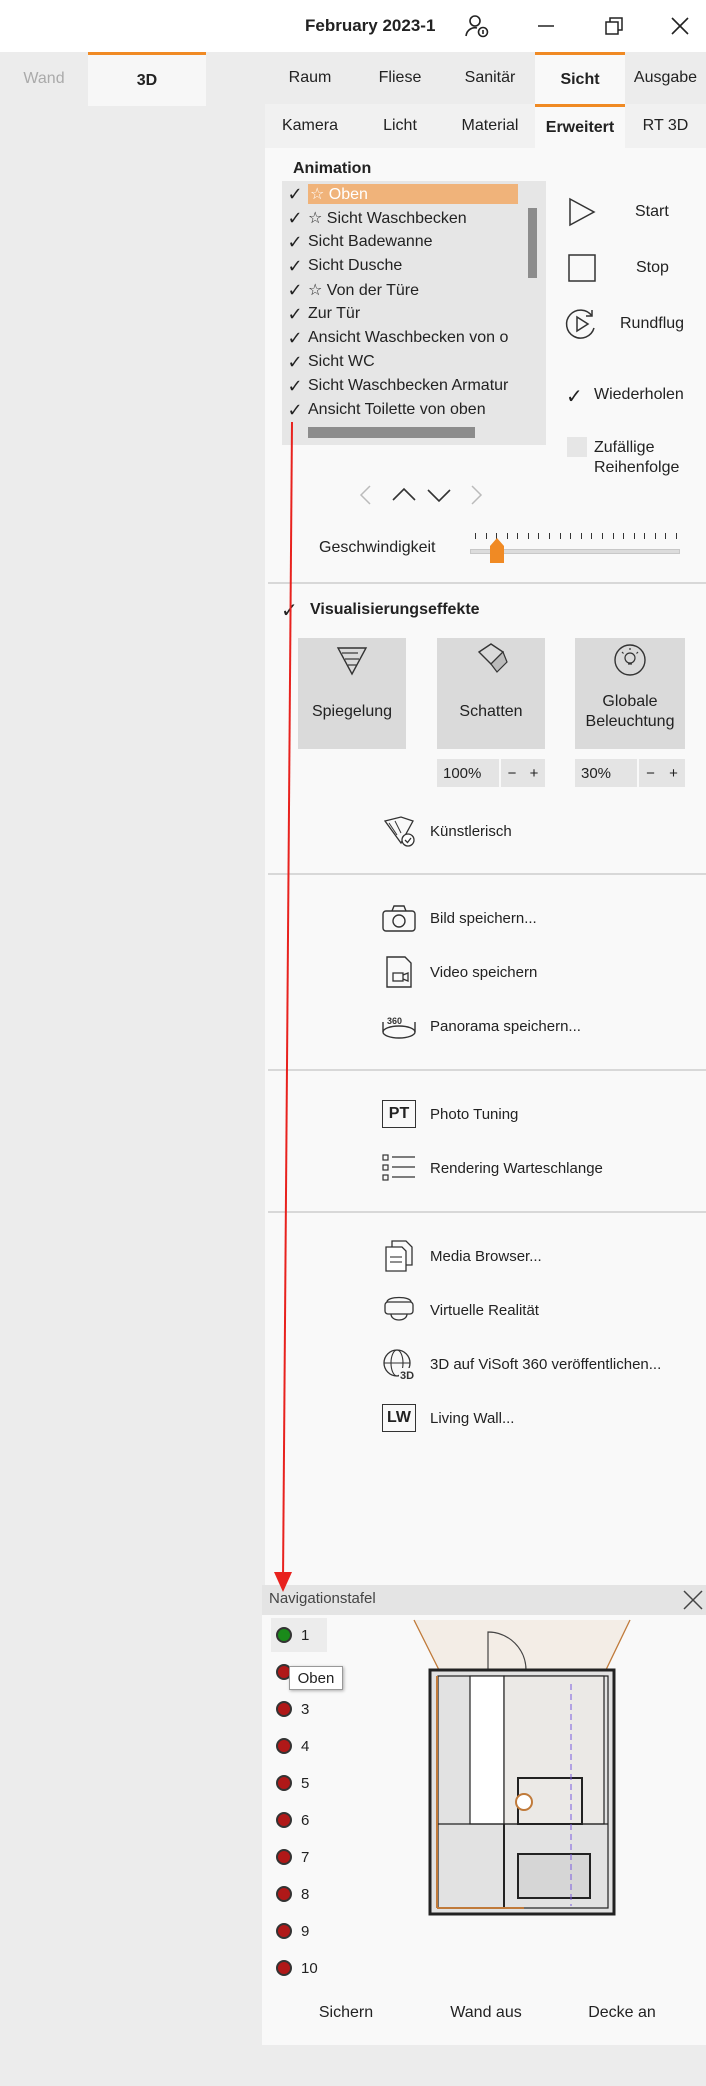  I want to click on close-icon, so click(693, 1600).